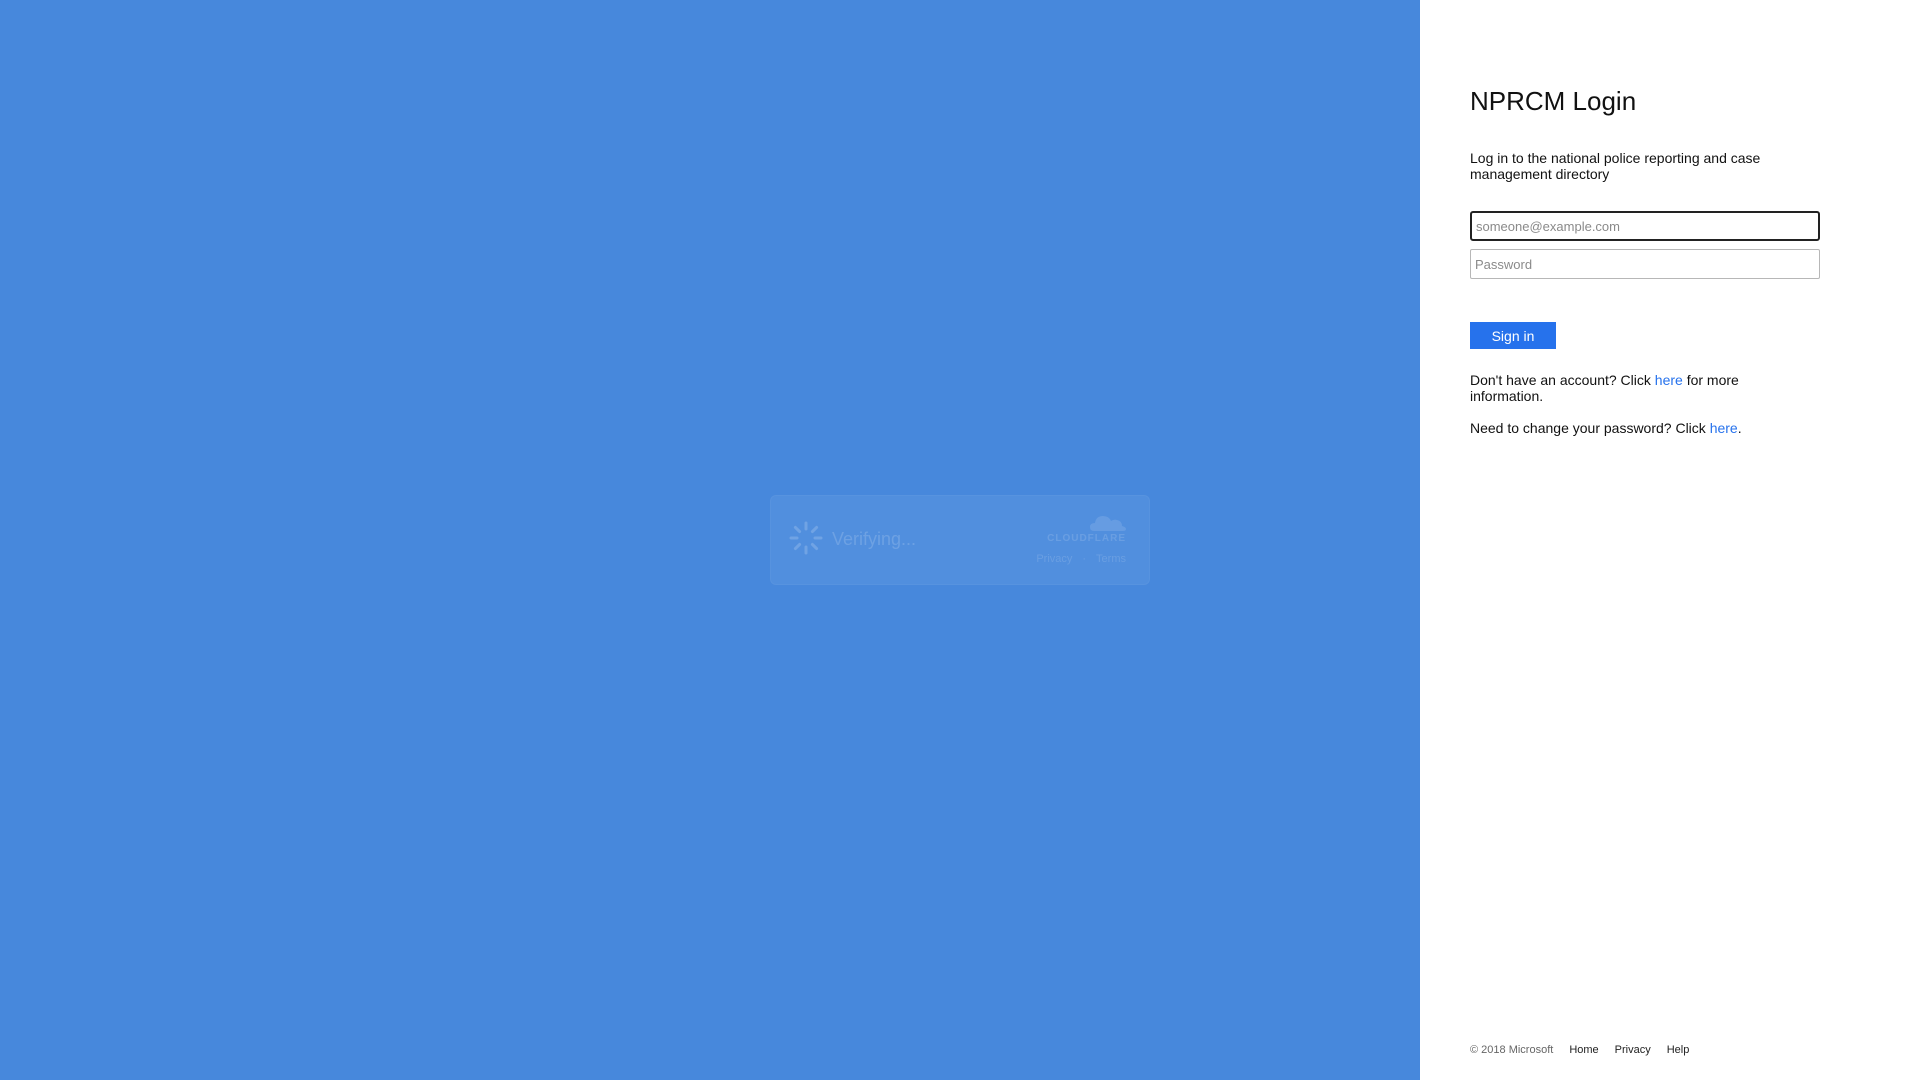  Describe the element at coordinates (1645, 264) in the screenshot. I see `password-field` at that location.